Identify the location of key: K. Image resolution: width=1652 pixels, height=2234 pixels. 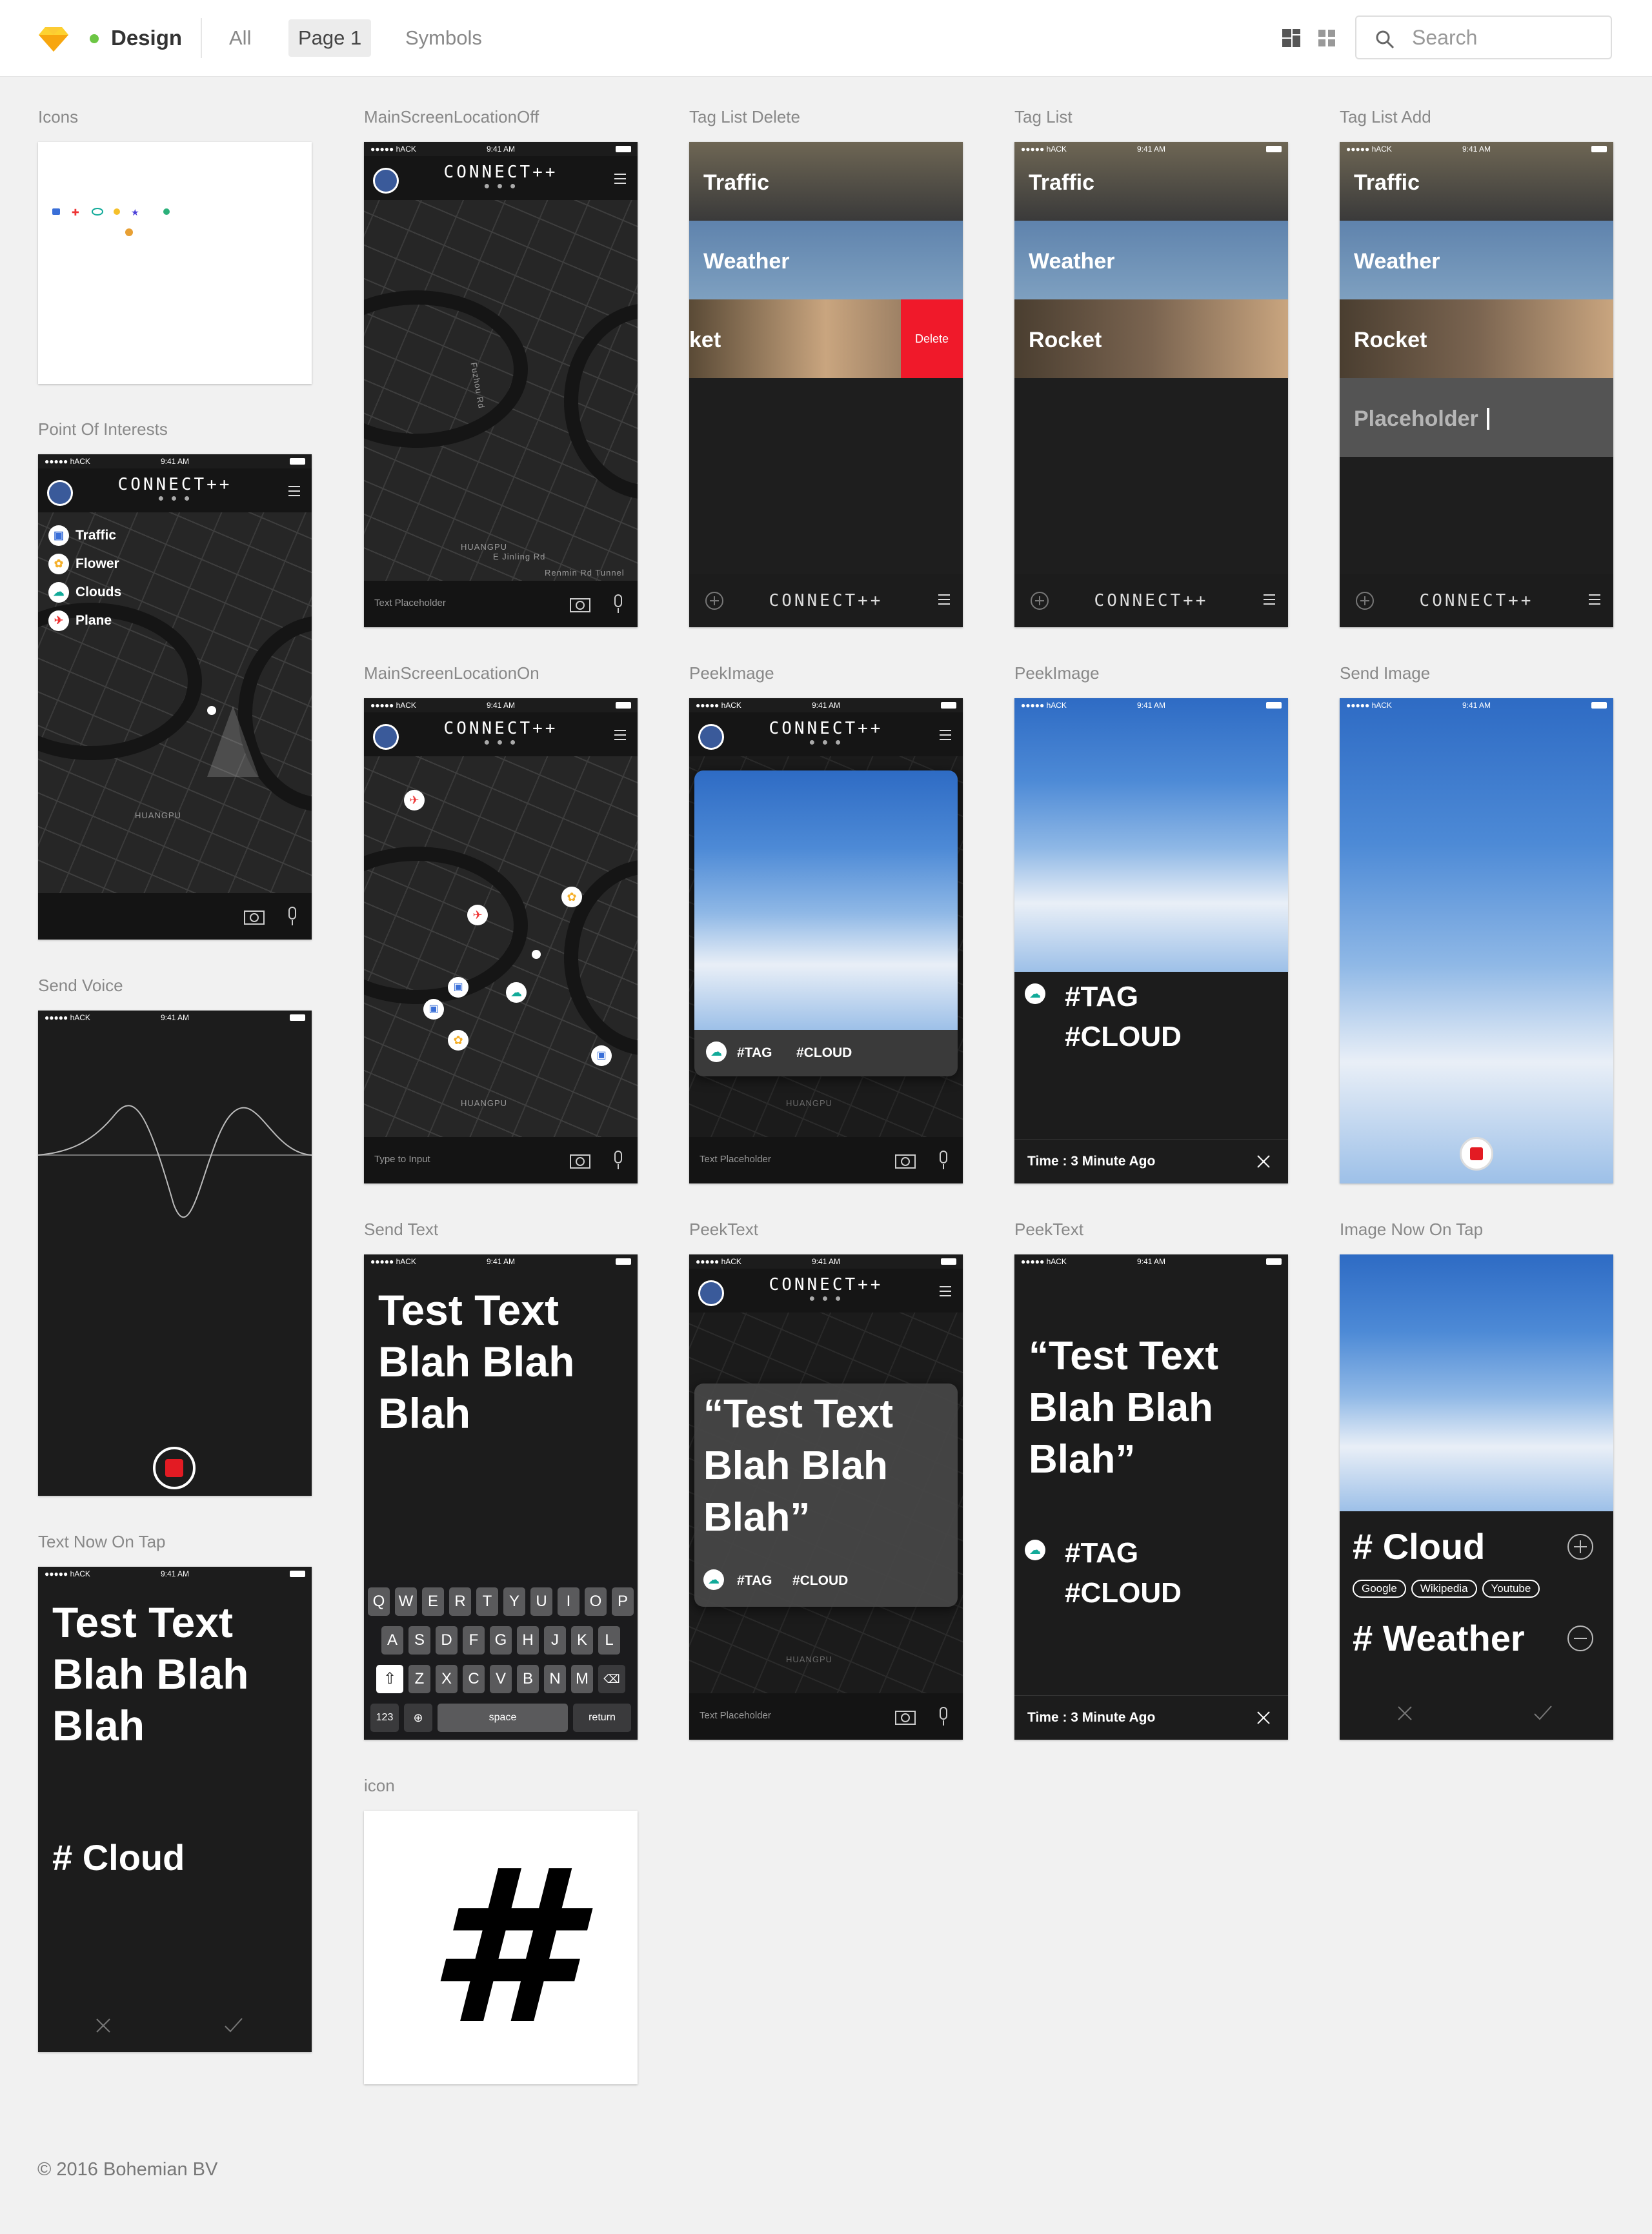
(582, 1640).